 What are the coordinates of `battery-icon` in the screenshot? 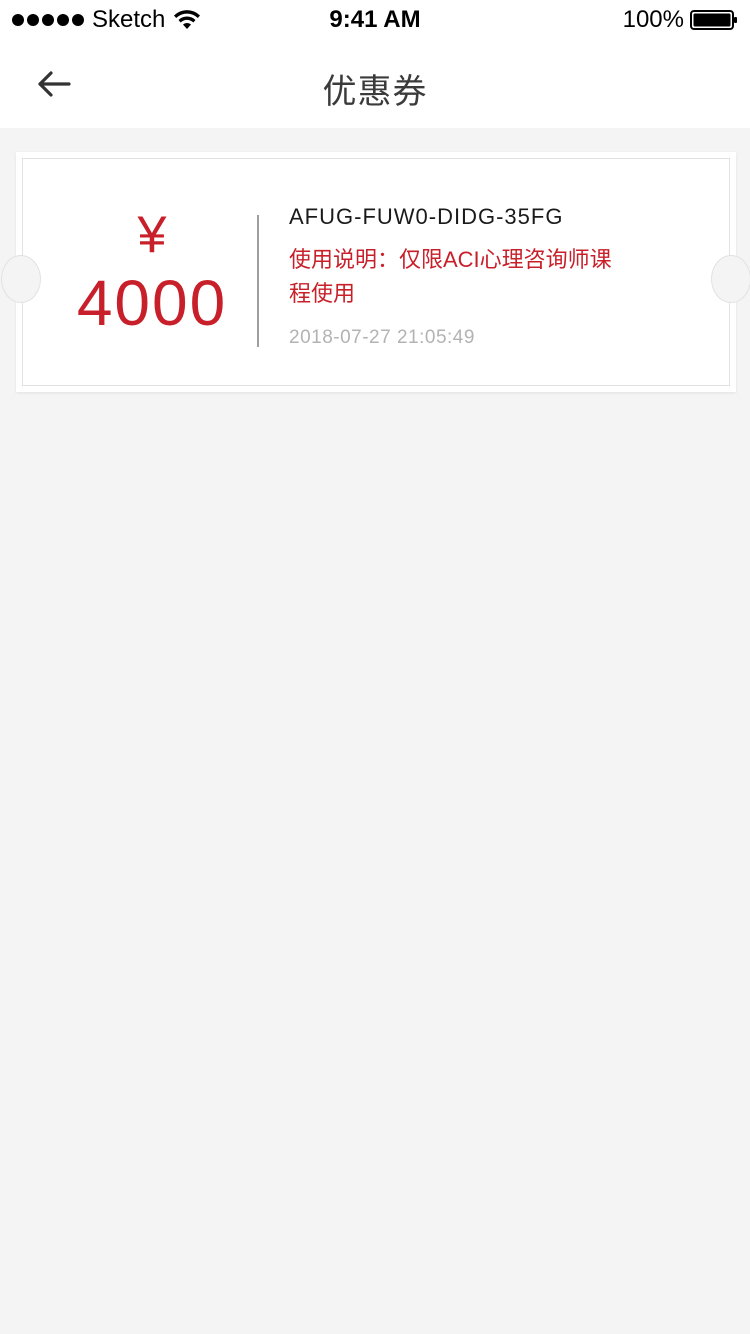 It's located at (713, 20).